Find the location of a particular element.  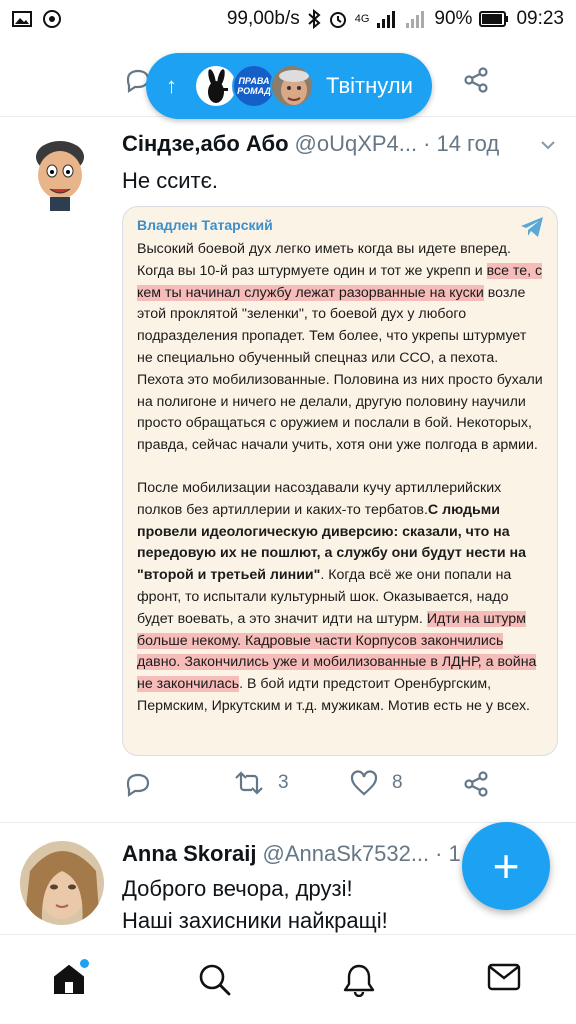

bell-icon is located at coordinates (359, 980).